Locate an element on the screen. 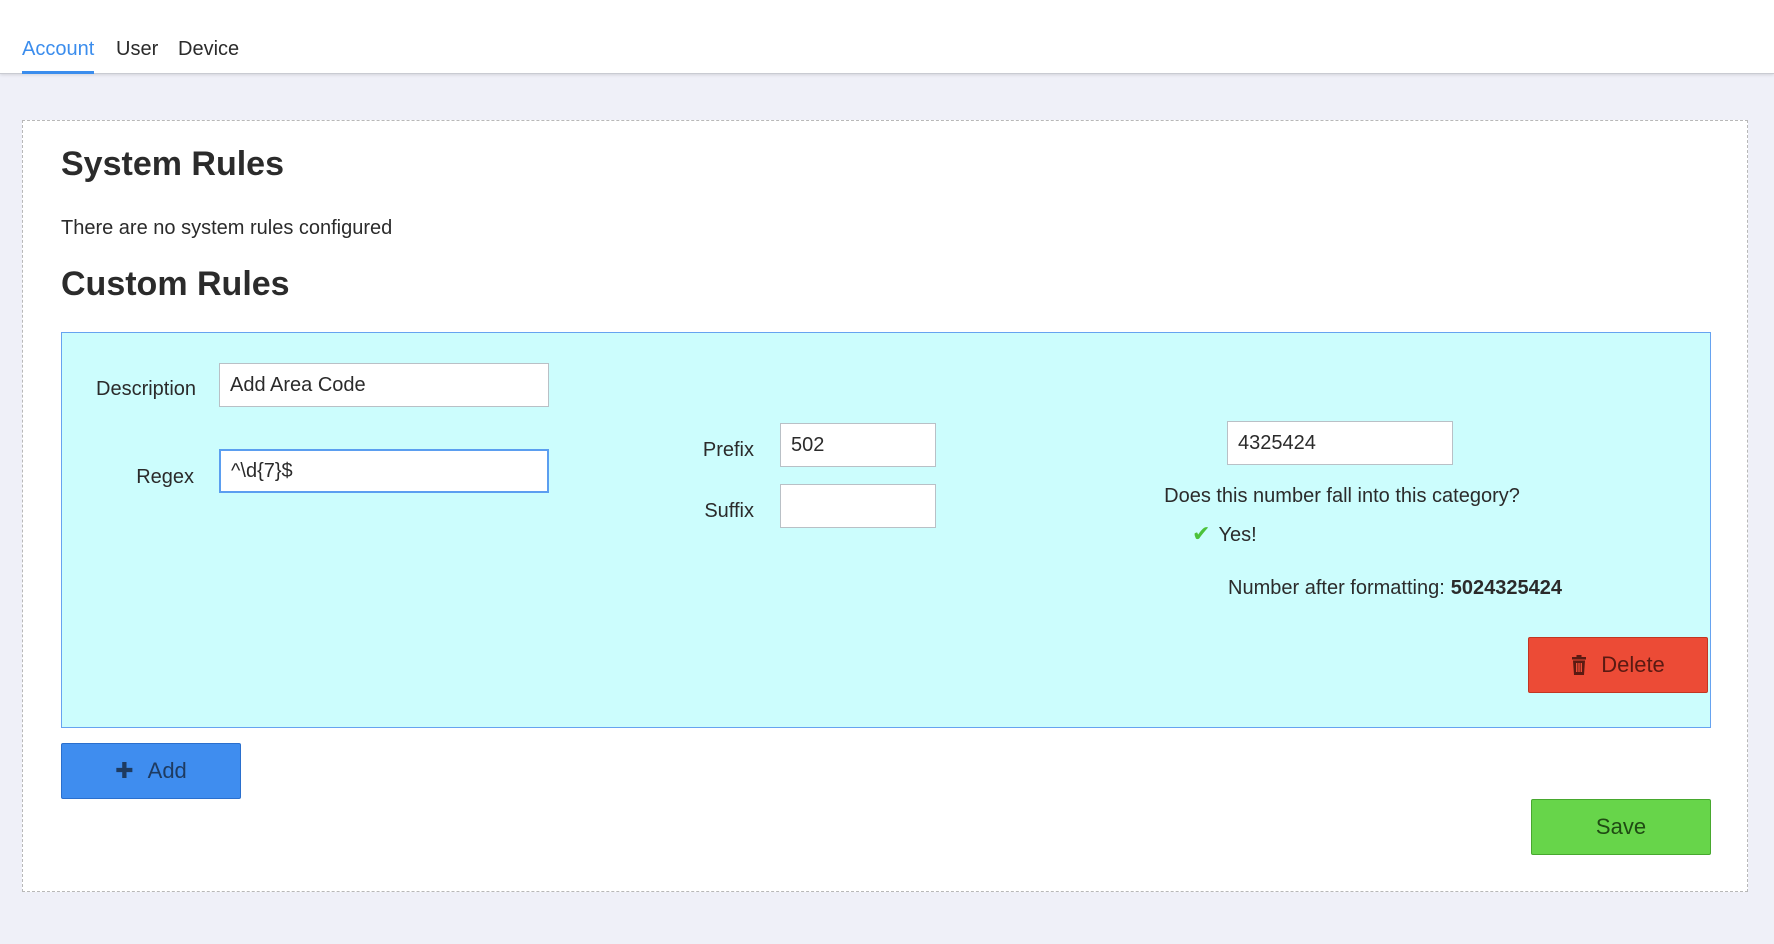 This screenshot has height=944, width=1774. top-nav: Account User Device is located at coordinates (887, 37).